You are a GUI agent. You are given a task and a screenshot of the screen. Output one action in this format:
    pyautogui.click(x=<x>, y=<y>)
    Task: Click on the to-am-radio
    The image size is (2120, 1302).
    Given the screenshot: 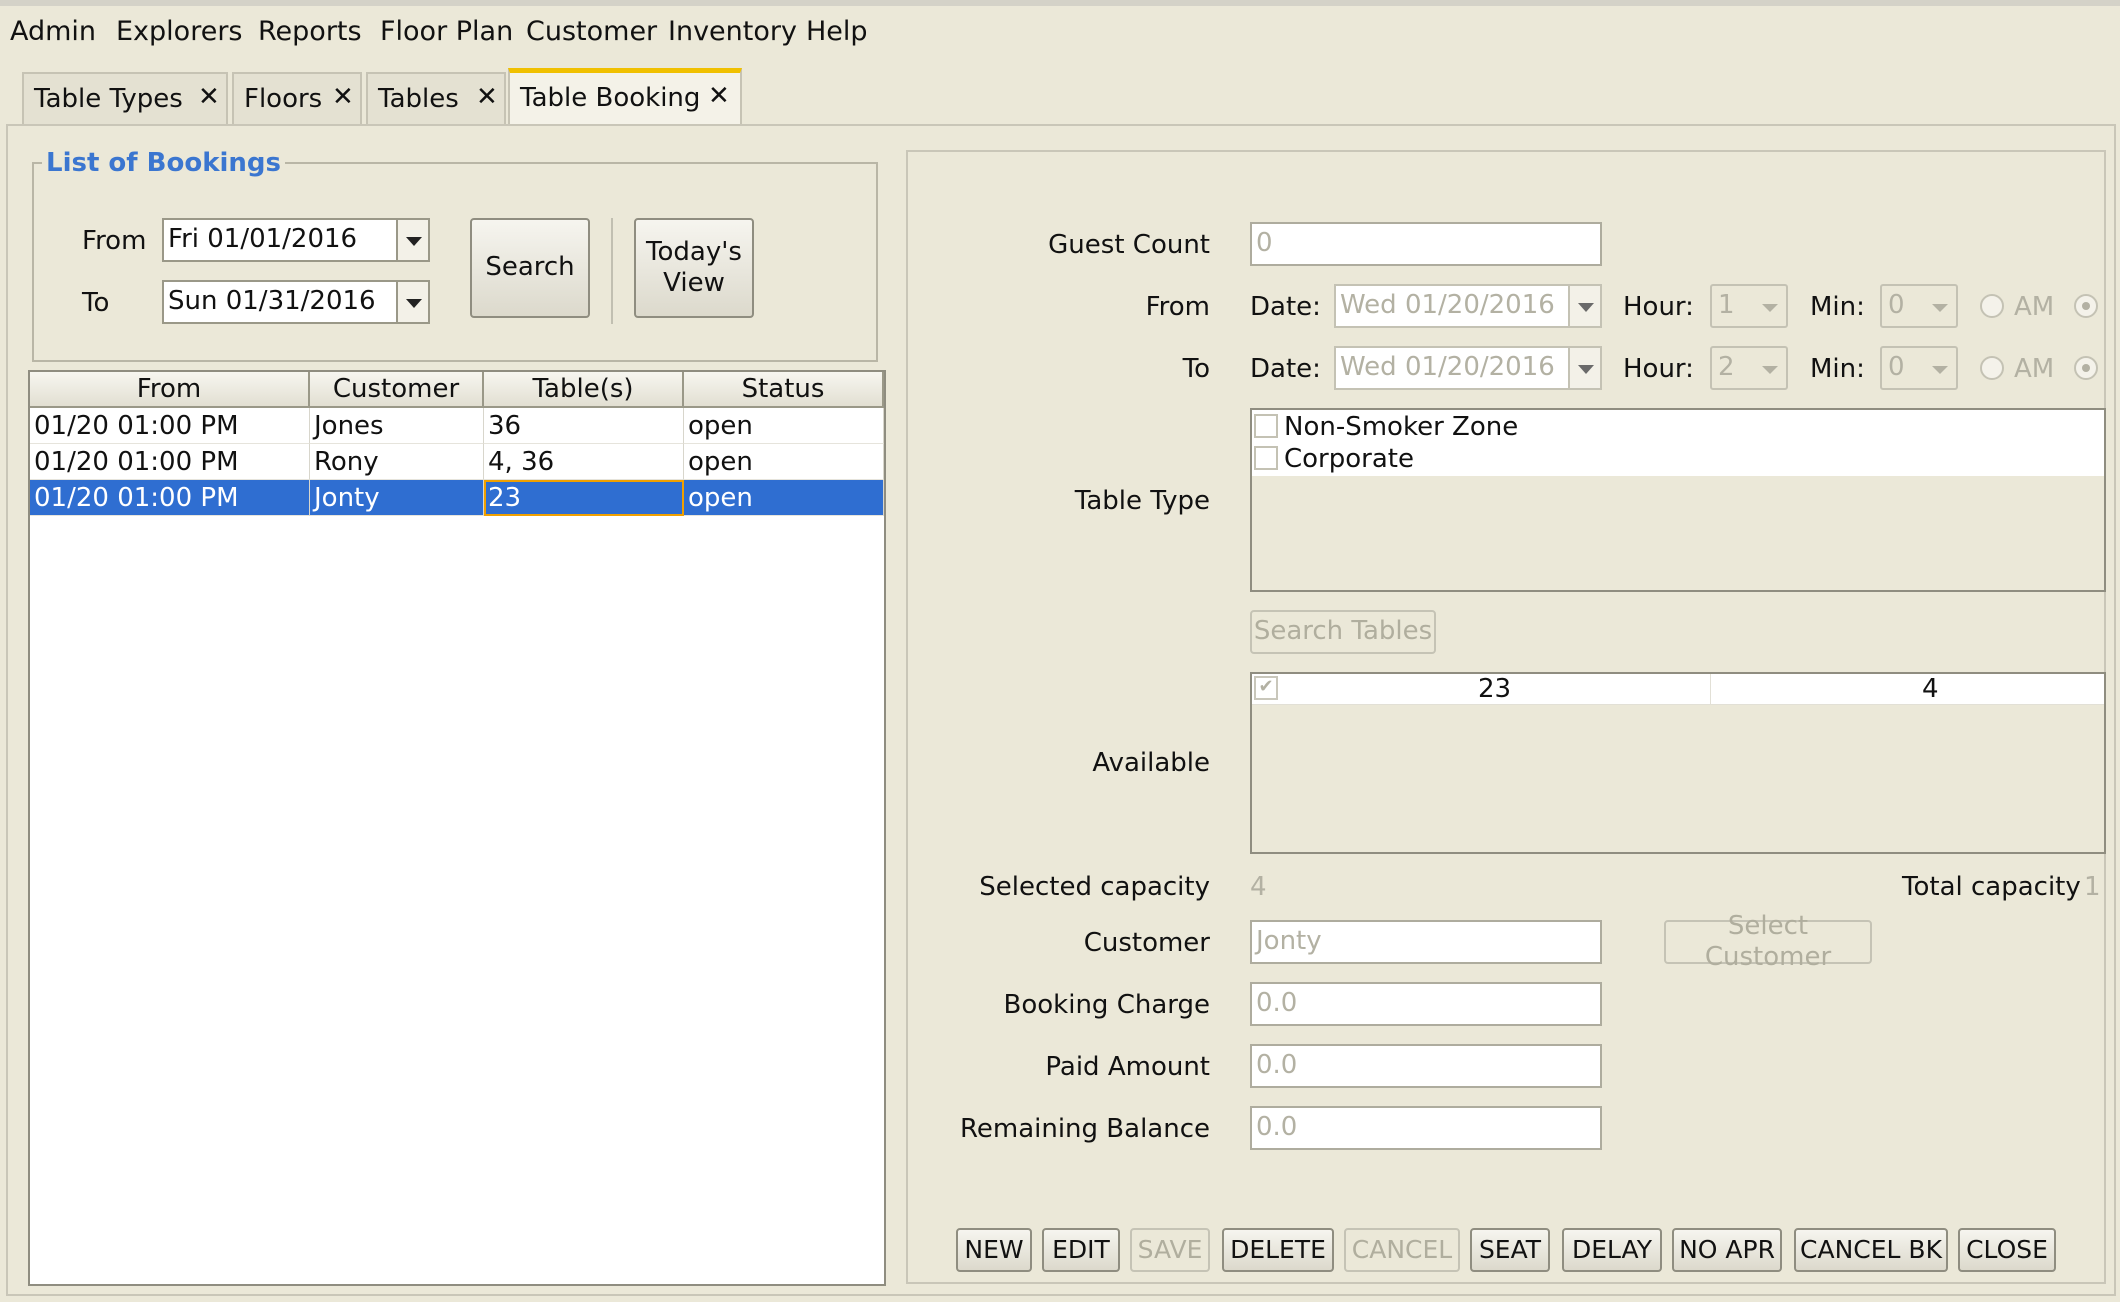 What is the action you would take?
    pyautogui.click(x=1992, y=368)
    